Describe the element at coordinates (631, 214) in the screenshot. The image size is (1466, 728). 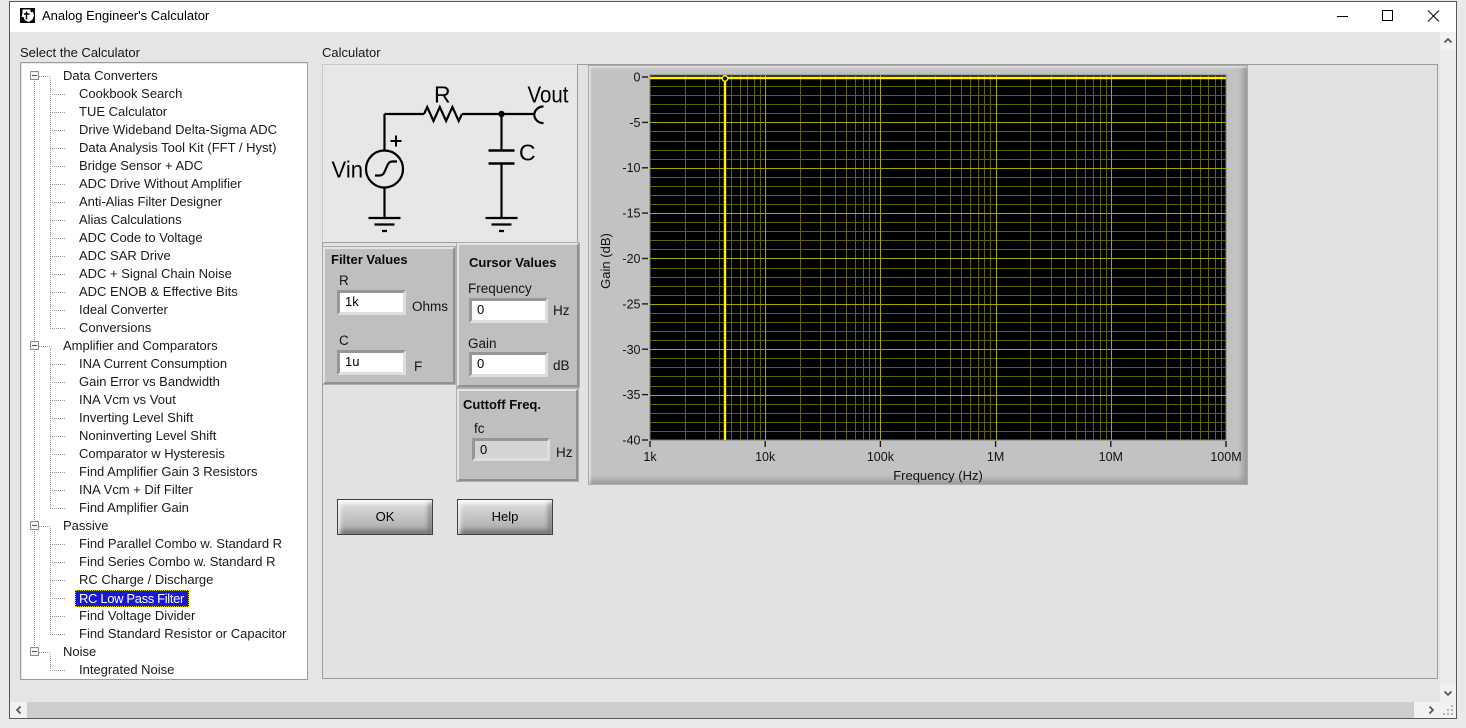
I see `svg-text: -15` at that location.